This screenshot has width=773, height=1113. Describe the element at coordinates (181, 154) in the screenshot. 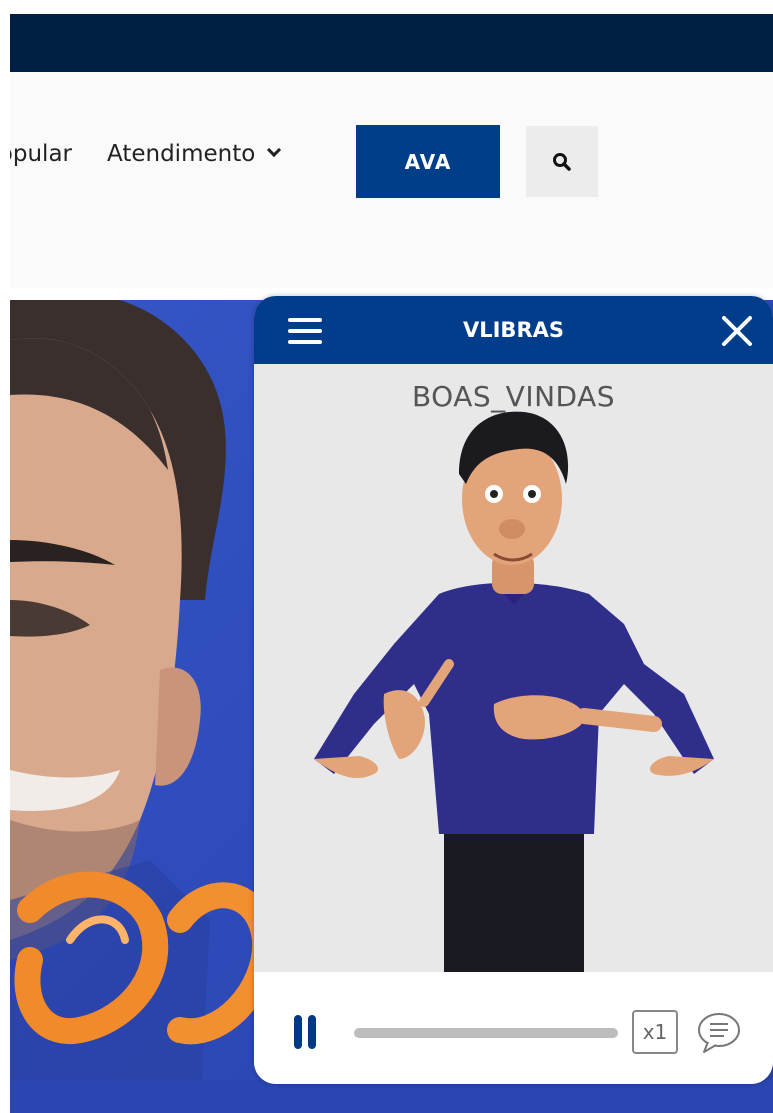

I see `nav-link-atendimento-label: Atendimento` at that location.